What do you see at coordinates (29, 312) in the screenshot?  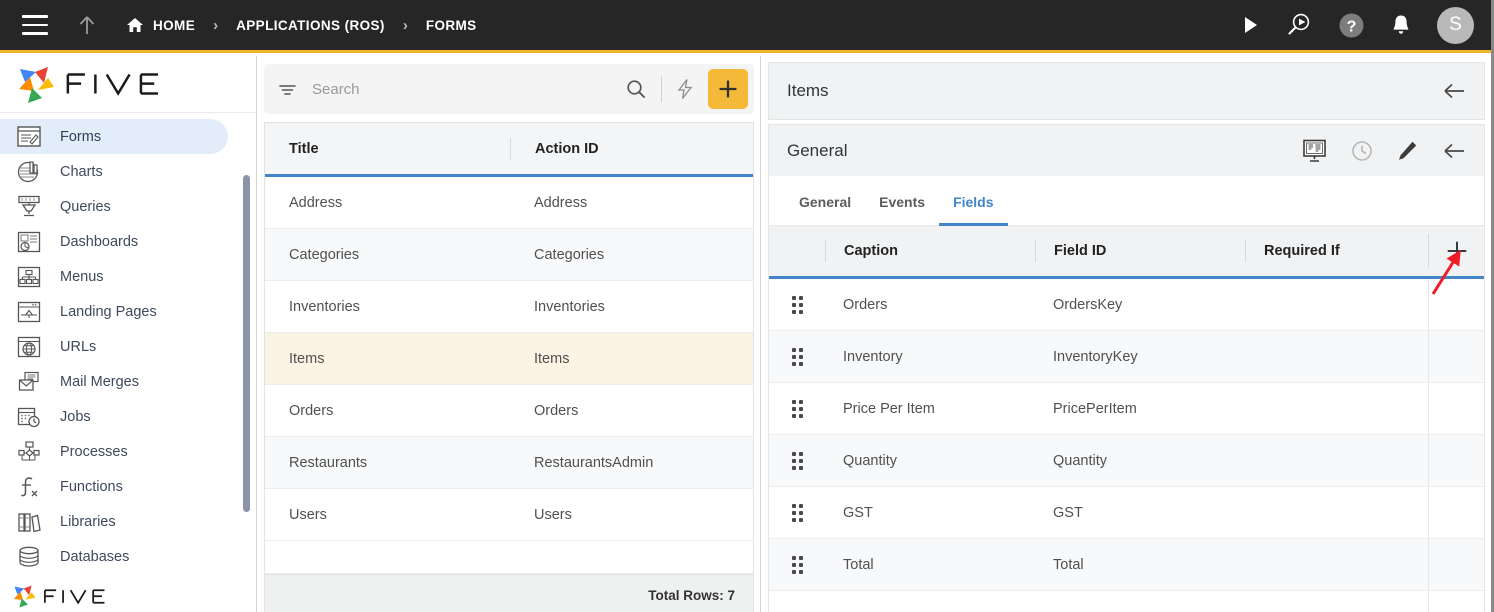 I see `landing-pages-icon` at bounding box center [29, 312].